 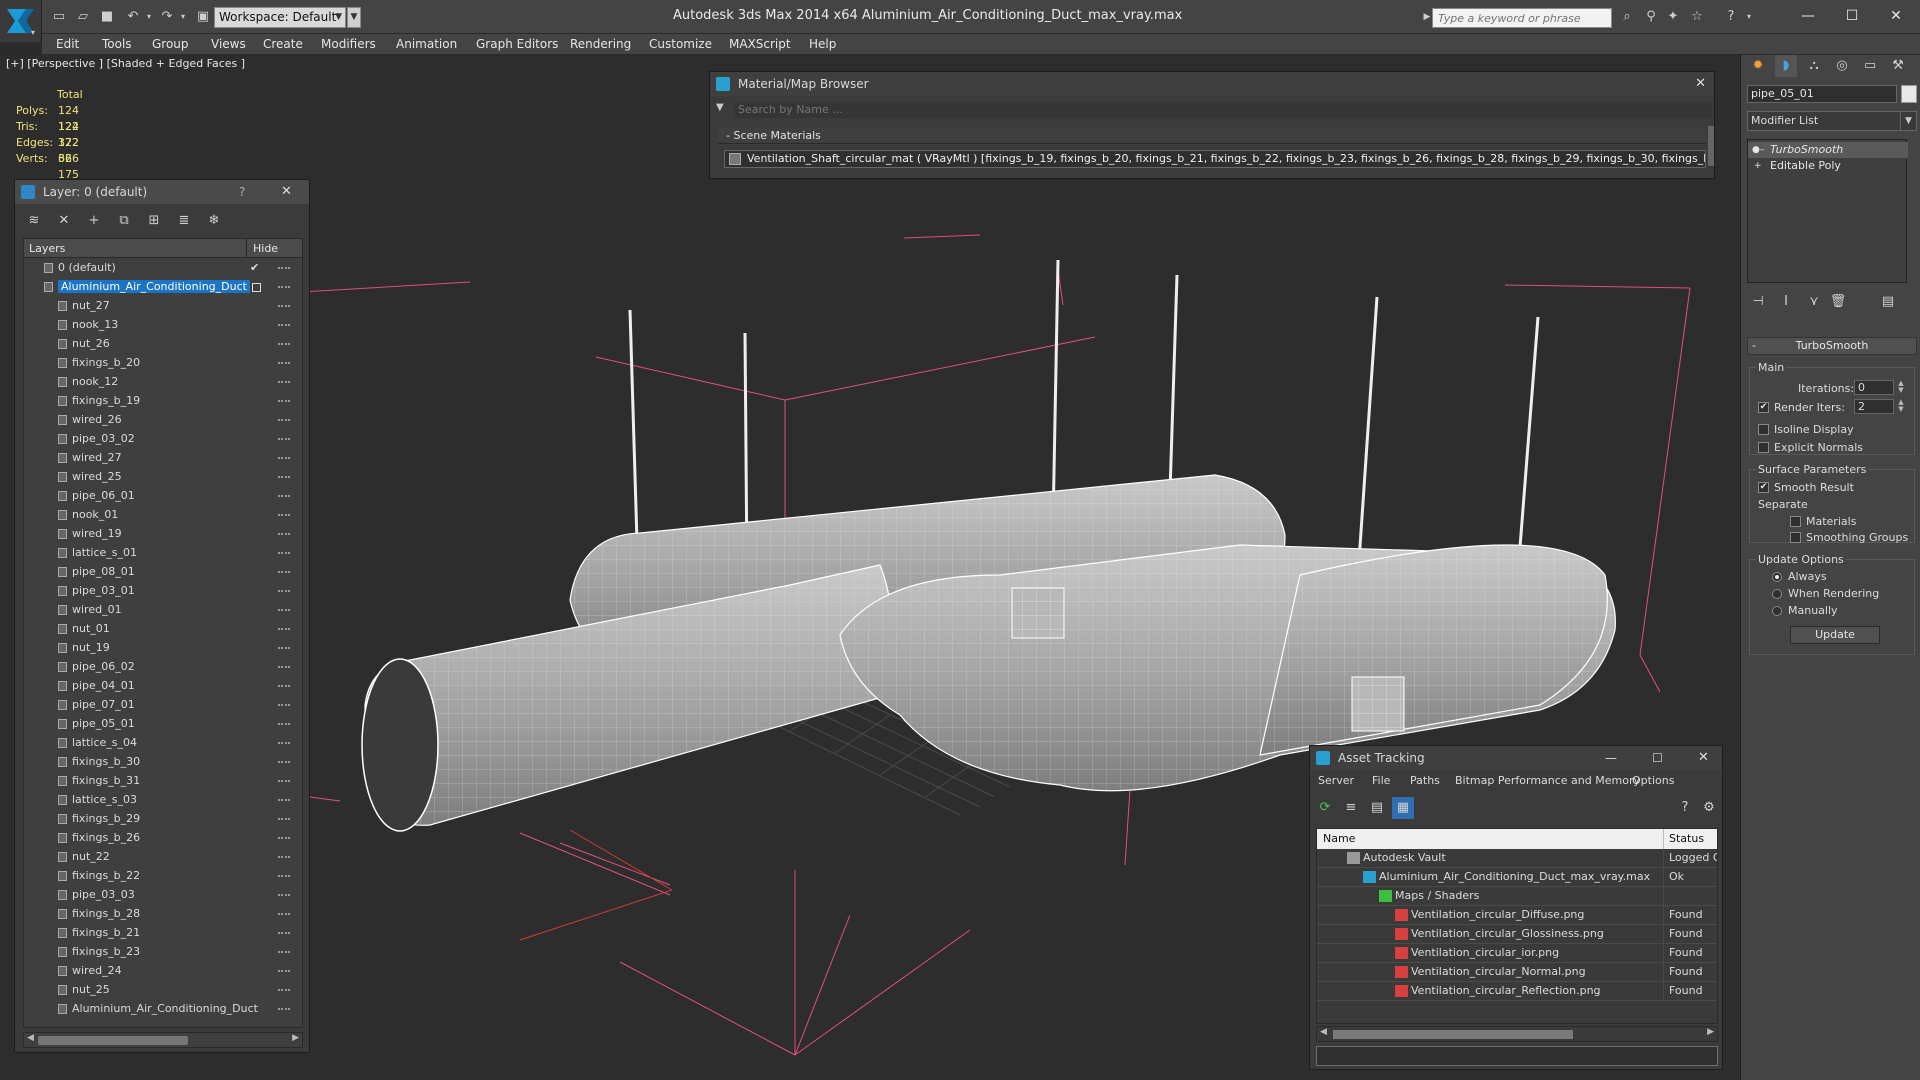 What do you see at coordinates (163, 534) in the screenshot?
I see `layer-row: wired_19` at bounding box center [163, 534].